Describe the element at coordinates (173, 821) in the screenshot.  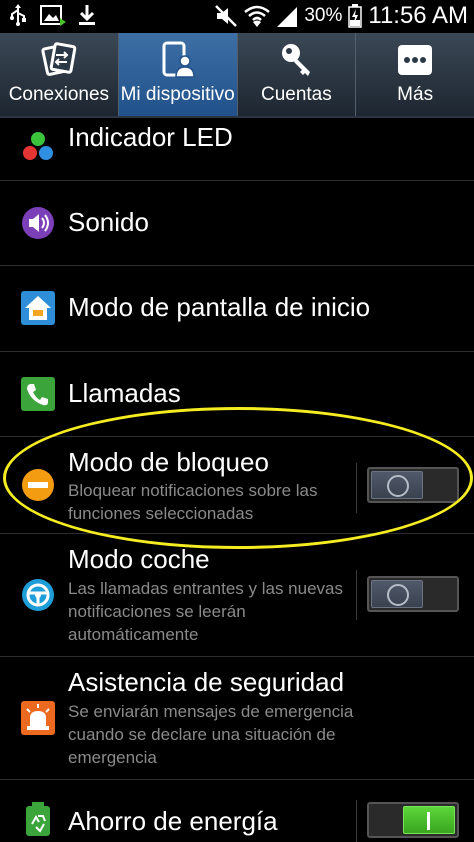
I see `row-title: Ahorro de energía` at that location.